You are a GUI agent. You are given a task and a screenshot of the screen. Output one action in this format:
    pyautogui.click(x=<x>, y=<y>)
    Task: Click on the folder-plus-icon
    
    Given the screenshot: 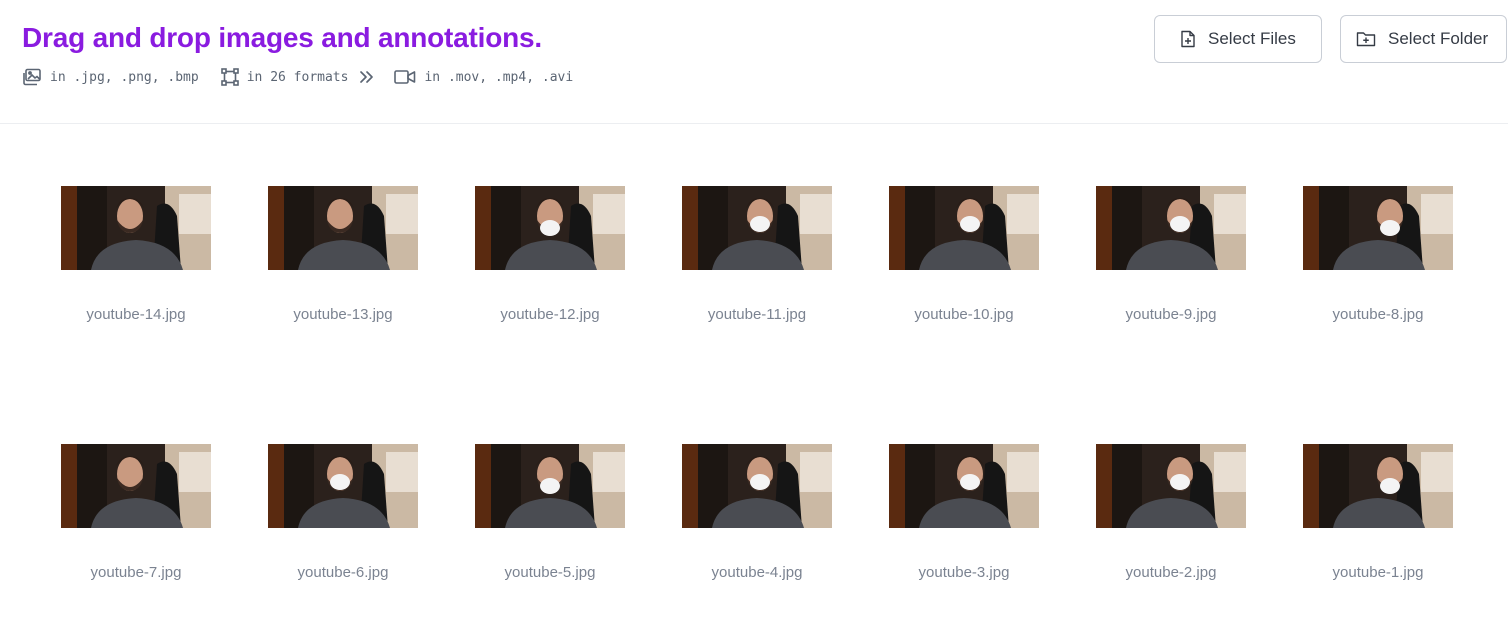 What is the action you would take?
    pyautogui.click(x=1372, y=39)
    